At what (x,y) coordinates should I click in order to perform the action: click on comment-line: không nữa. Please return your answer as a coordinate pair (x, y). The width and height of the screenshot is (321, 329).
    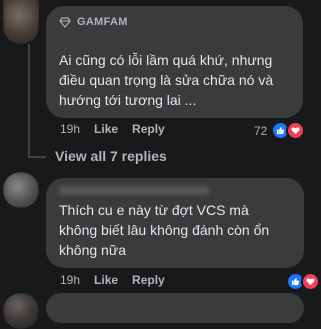
    Looking at the image, I should click on (92, 250).